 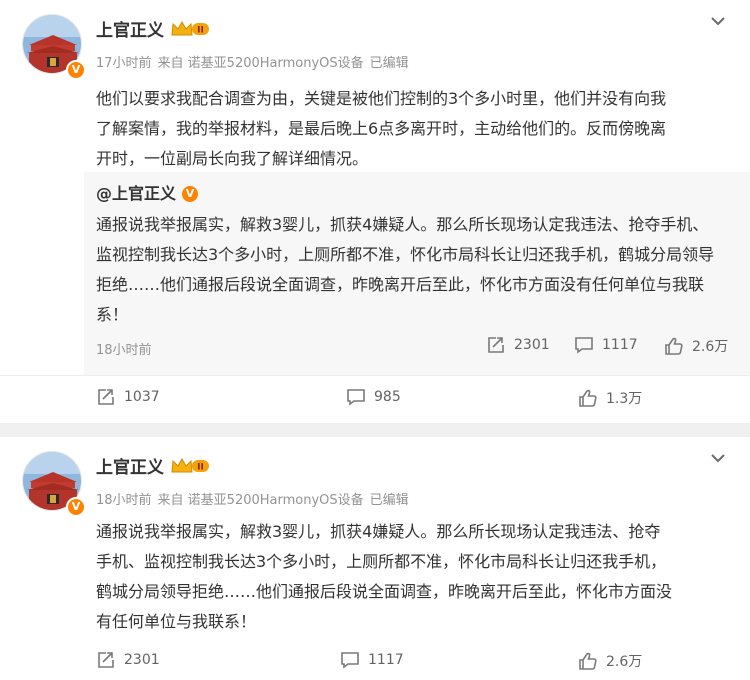 What do you see at coordinates (387, 397) in the screenshot?
I see `comment-count: 985` at bounding box center [387, 397].